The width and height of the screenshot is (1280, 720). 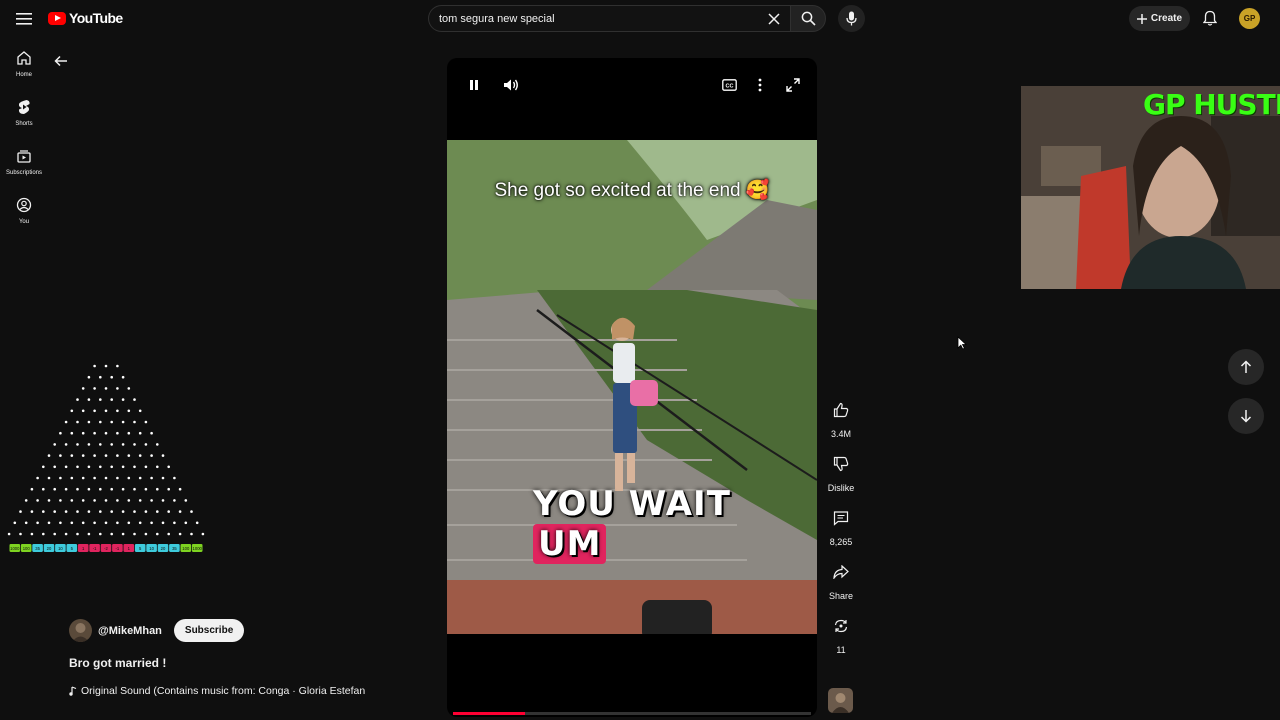 I want to click on previous-short-button, so click(x=1246, y=367).